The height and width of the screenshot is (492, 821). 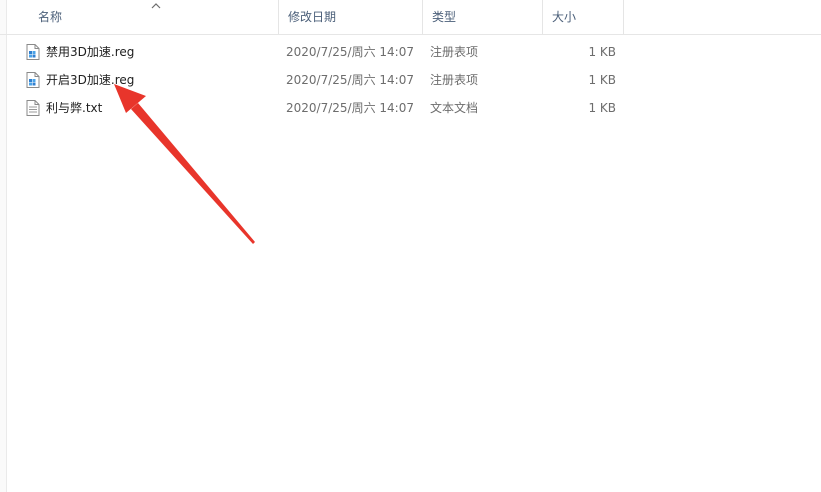 I want to click on file-row: 开启3D加速.reg 2020/7/25/周六 14:07 注册表项 1 KB, so click(x=410, y=80).